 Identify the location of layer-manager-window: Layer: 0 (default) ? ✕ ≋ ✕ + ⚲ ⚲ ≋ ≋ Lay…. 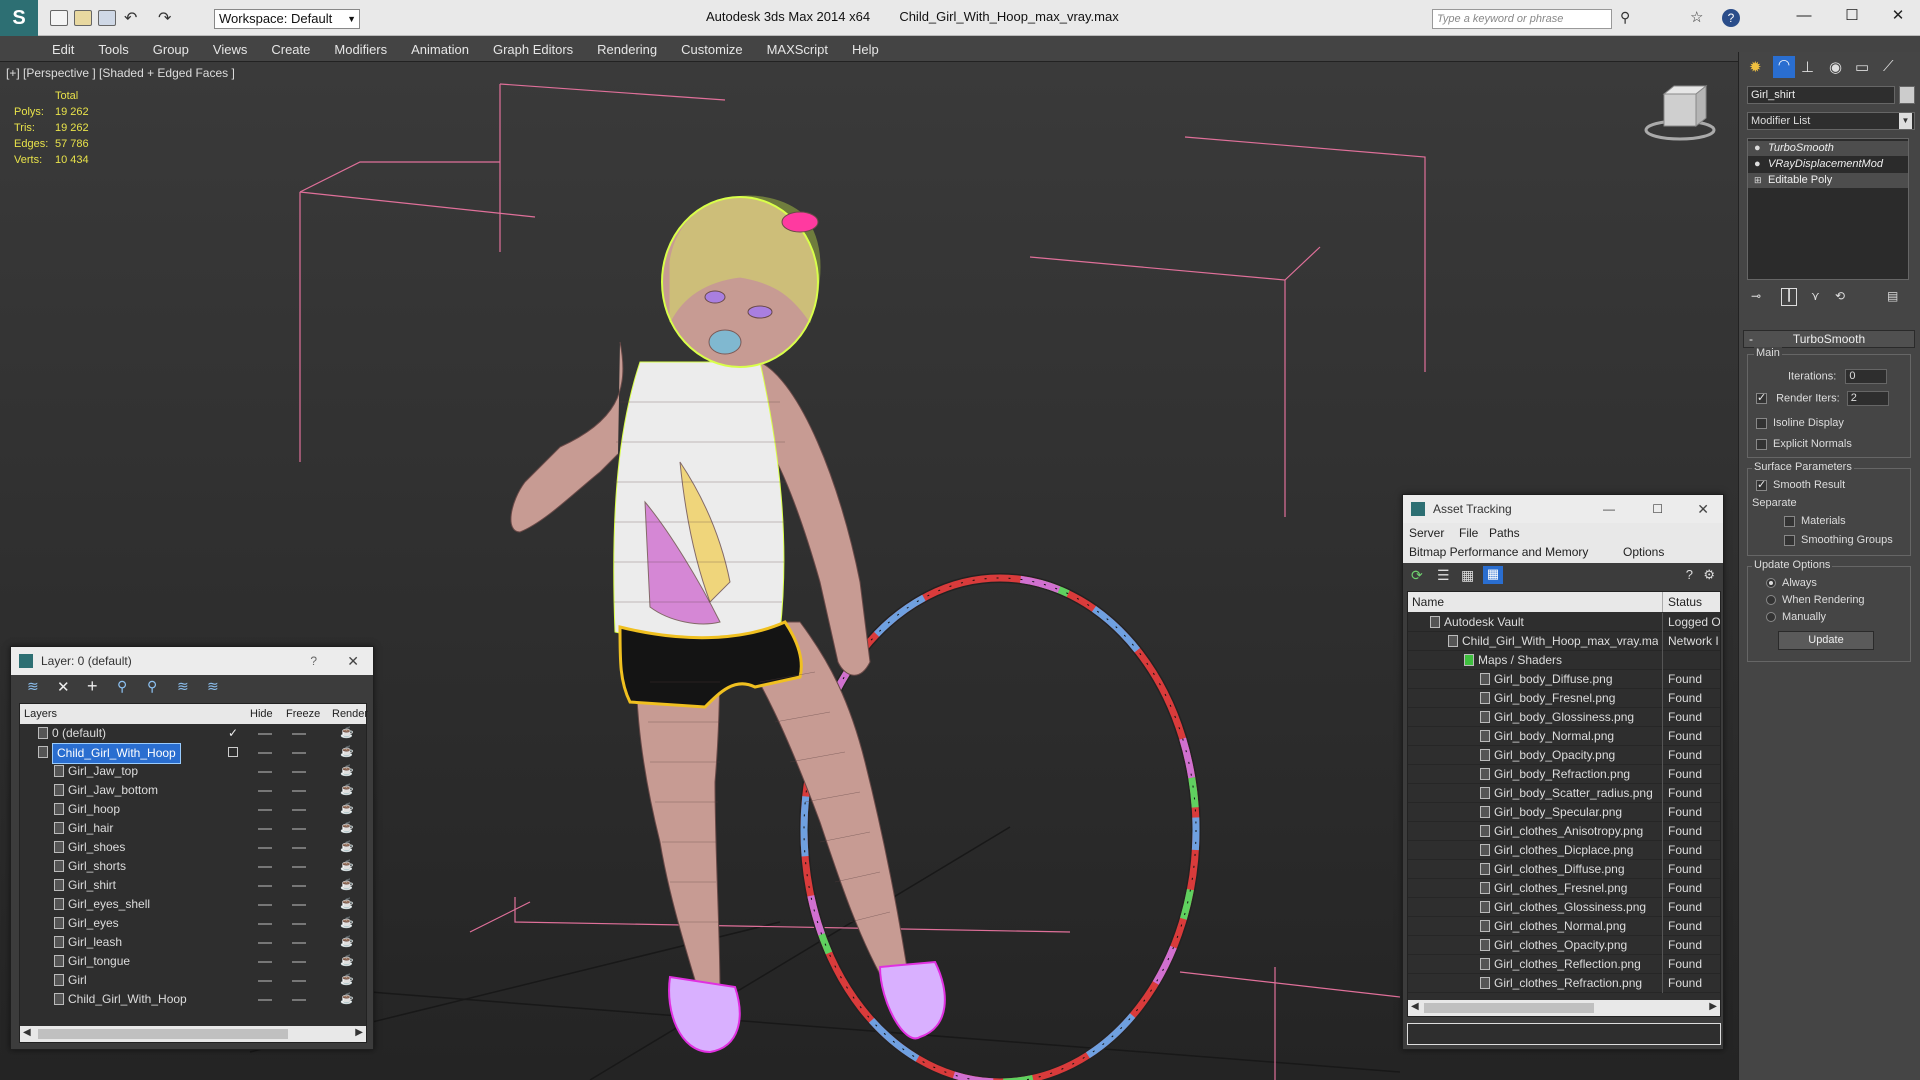
(192, 848).